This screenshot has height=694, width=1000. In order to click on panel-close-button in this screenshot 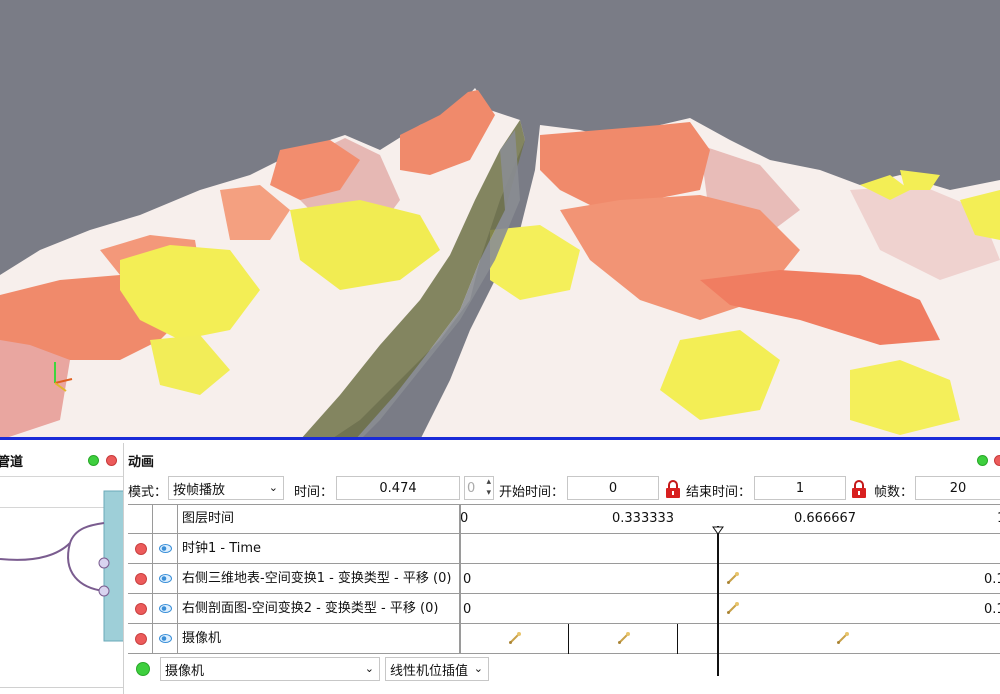, I will do `click(111, 460)`.